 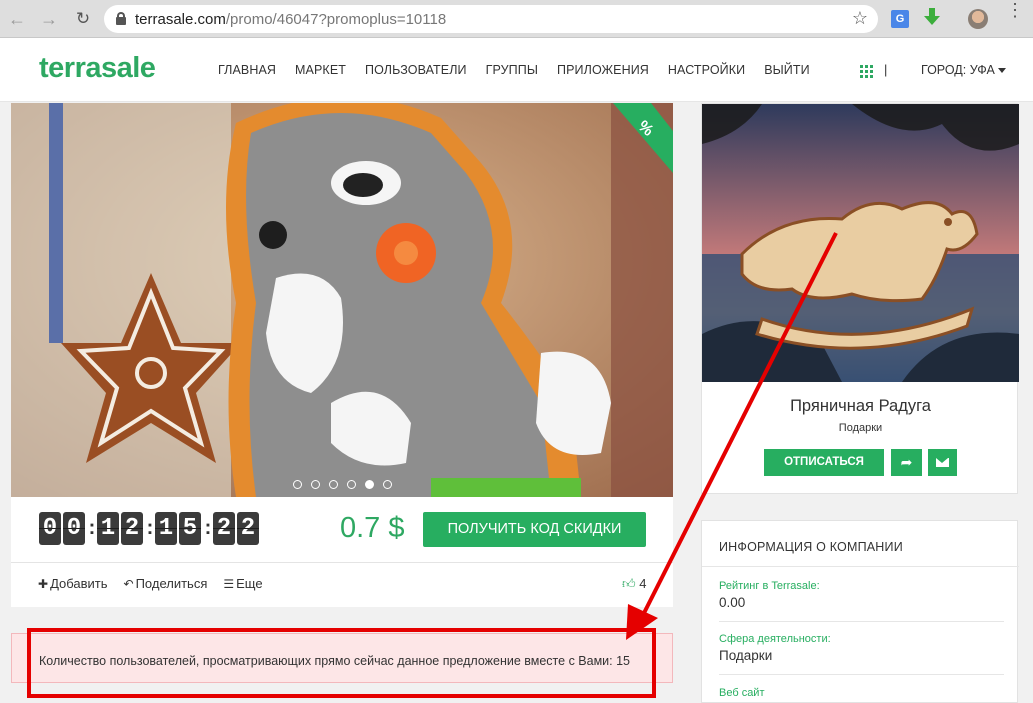 What do you see at coordinates (932, 18) in the screenshot?
I see `download-extension-icon` at bounding box center [932, 18].